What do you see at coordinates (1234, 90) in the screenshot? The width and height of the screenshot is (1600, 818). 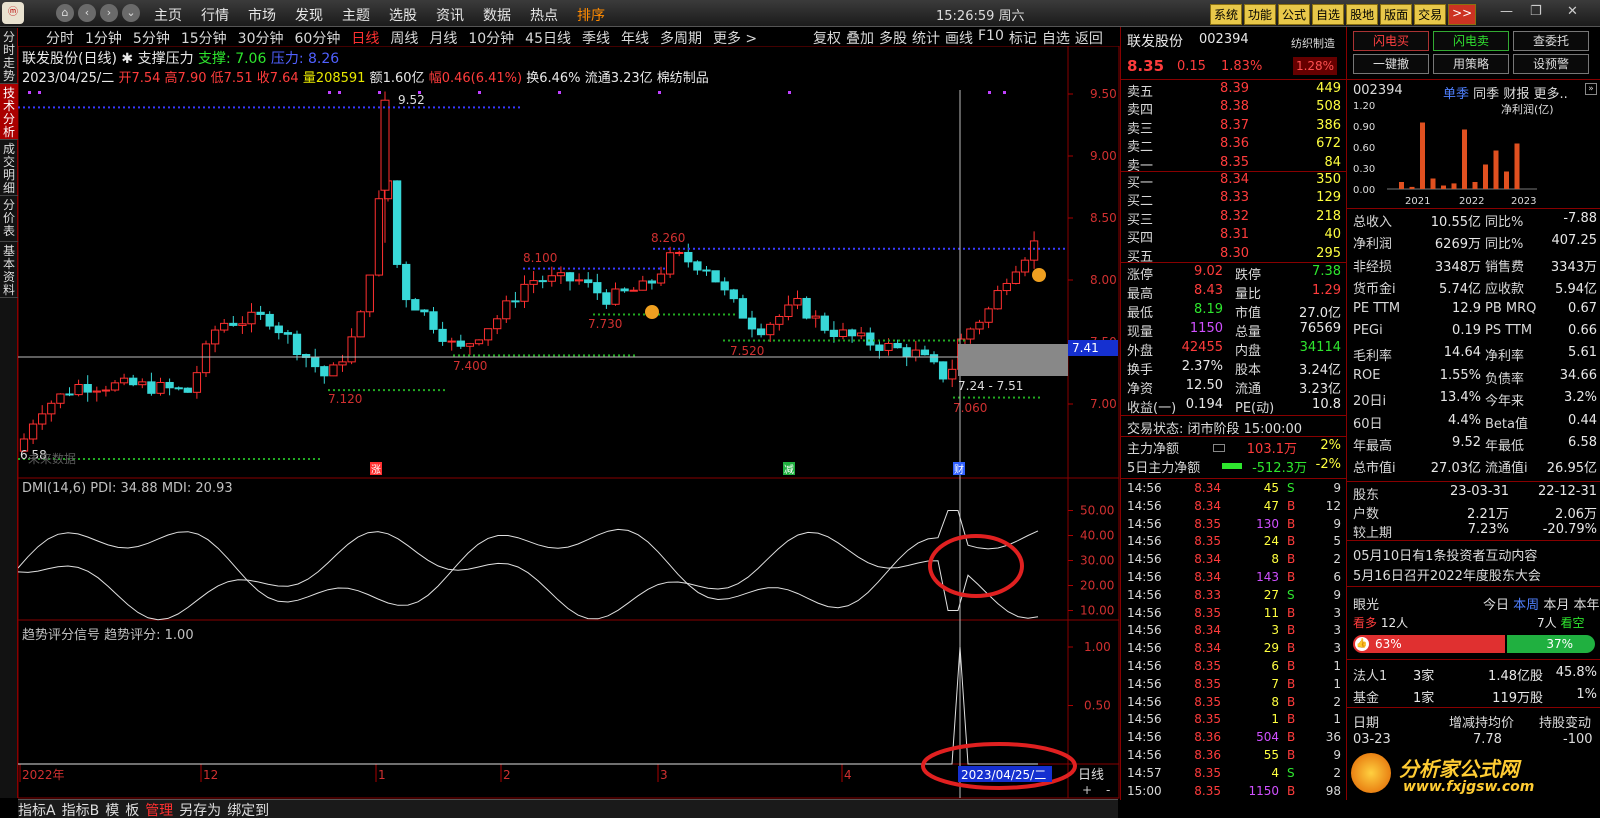 I see `ask-row: 卖五 8.39 449` at bounding box center [1234, 90].